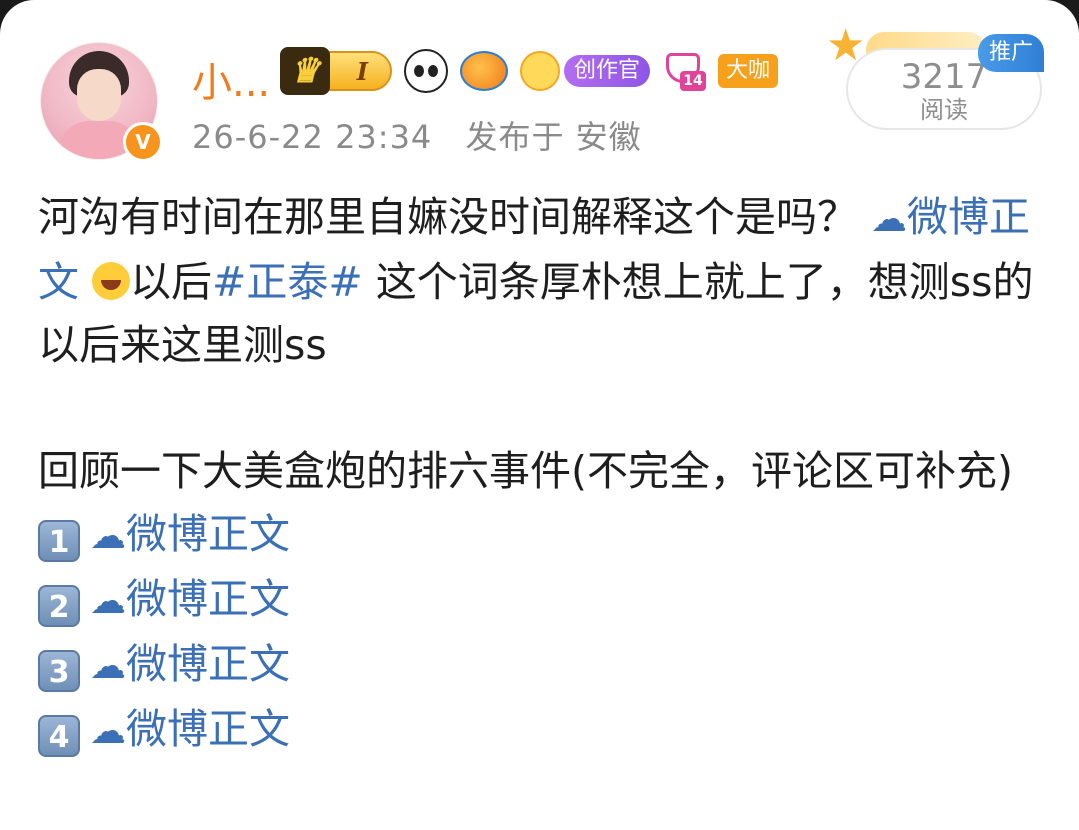 This screenshot has width=1079, height=830. I want to click on post-text: 河沟有时间在那里自嫲没时间解释这个是吗？, so click(448, 217).